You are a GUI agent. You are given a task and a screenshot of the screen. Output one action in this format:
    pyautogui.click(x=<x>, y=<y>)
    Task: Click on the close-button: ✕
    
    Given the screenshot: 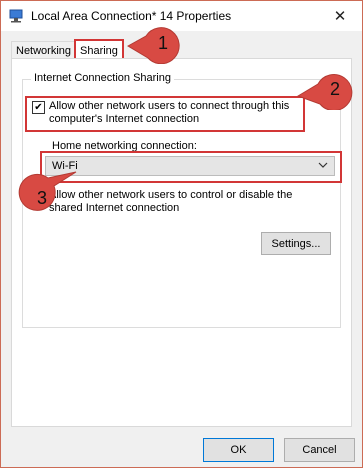 What is the action you would take?
    pyautogui.click(x=340, y=16)
    